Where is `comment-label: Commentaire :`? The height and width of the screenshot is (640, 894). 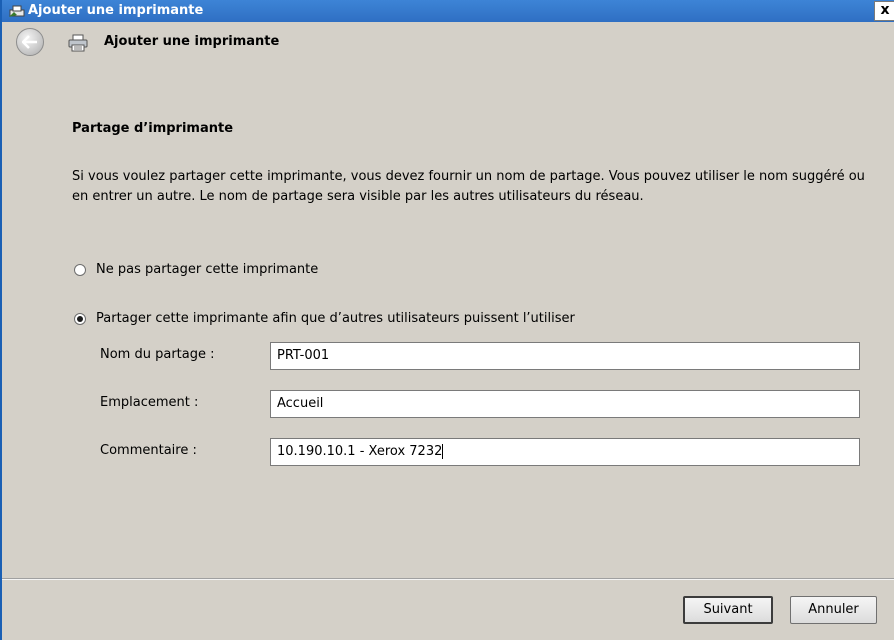 comment-label: Commentaire : is located at coordinates (148, 450).